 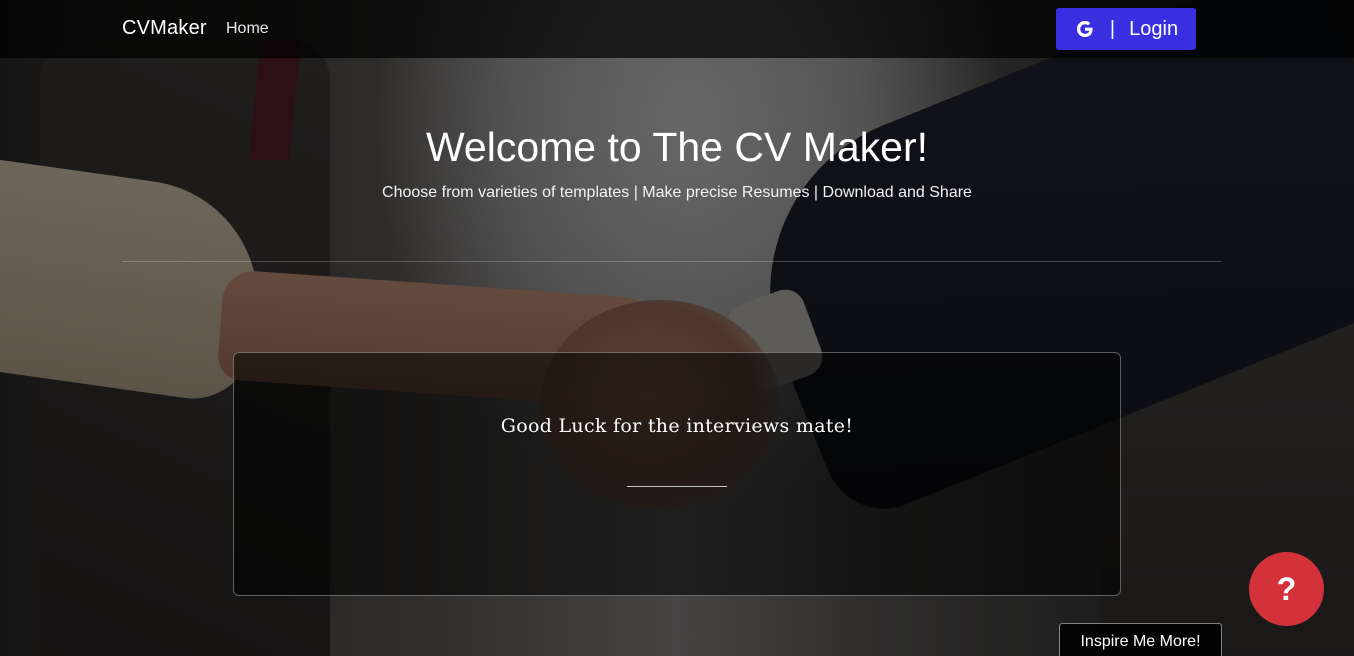 What do you see at coordinates (677, 426) in the screenshot?
I see `quote-text: Good Luck for the interviews mate!` at bounding box center [677, 426].